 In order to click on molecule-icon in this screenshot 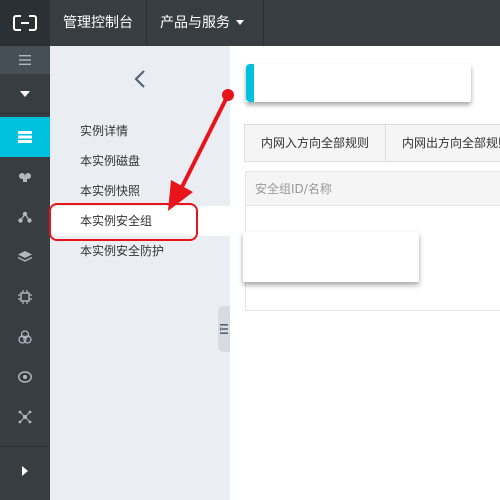, I will do `click(25, 417)`.